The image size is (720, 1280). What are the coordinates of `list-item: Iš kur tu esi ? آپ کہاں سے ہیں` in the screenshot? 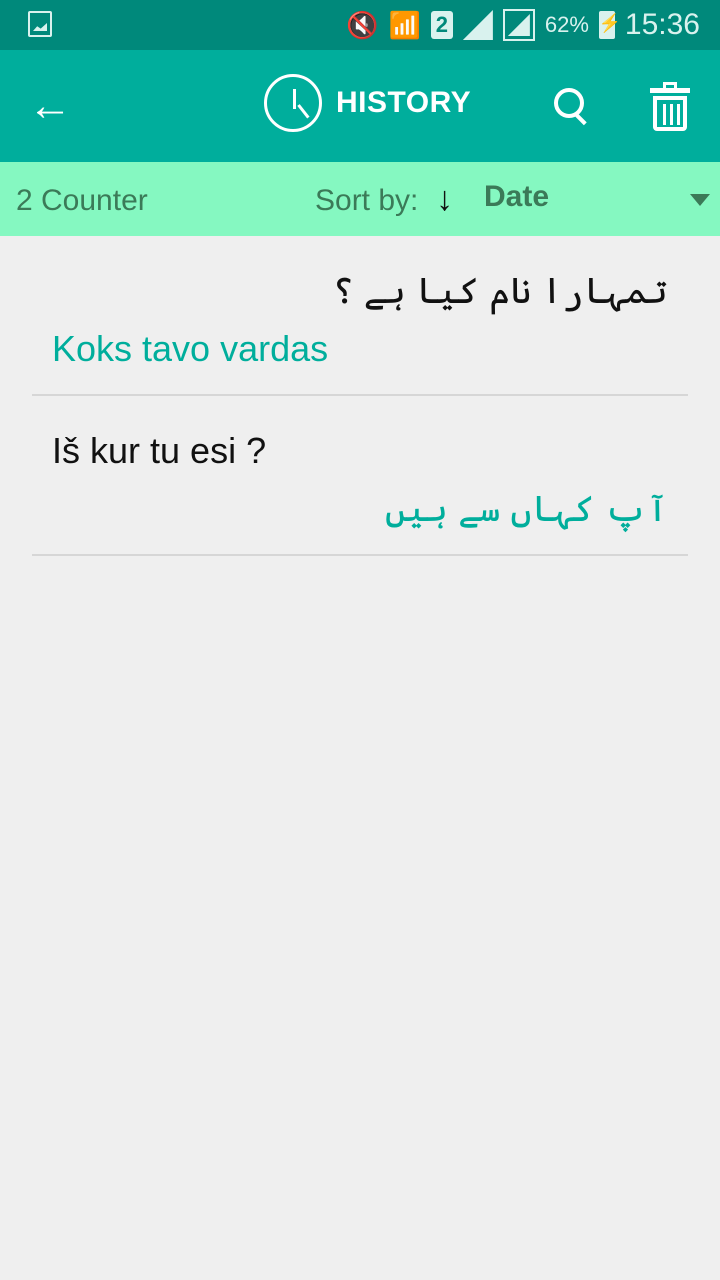 It's located at (360, 476).